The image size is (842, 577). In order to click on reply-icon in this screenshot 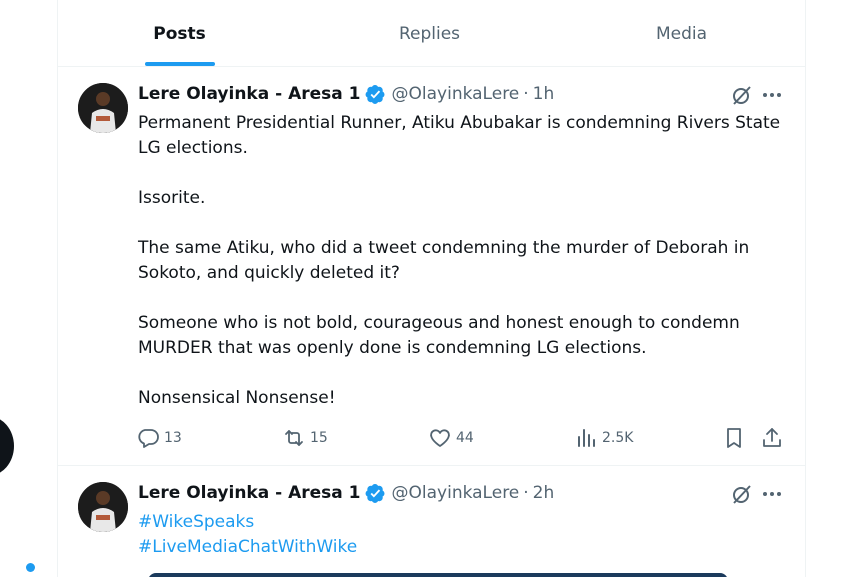, I will do `click(148, 438)`.